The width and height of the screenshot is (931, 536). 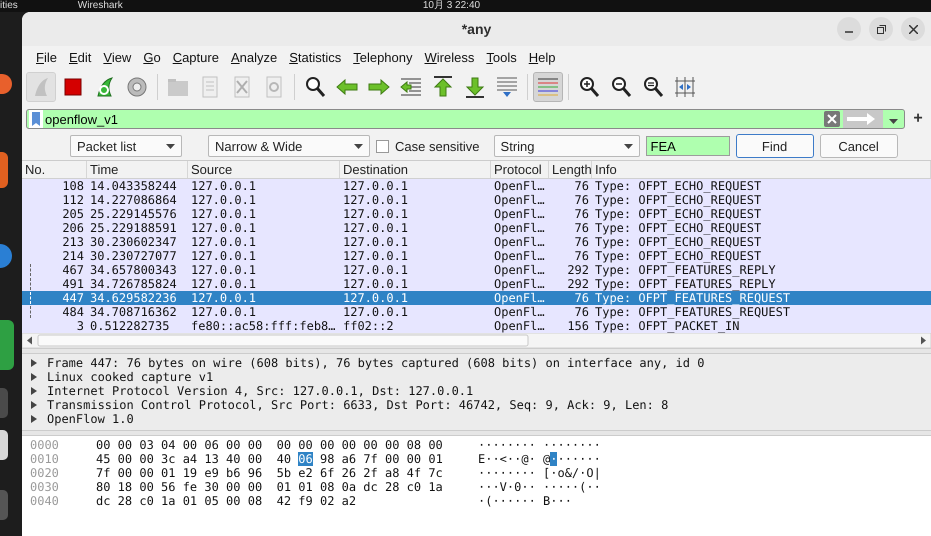 I want to click on menu-item: Tools, so click(x=501, y=57).